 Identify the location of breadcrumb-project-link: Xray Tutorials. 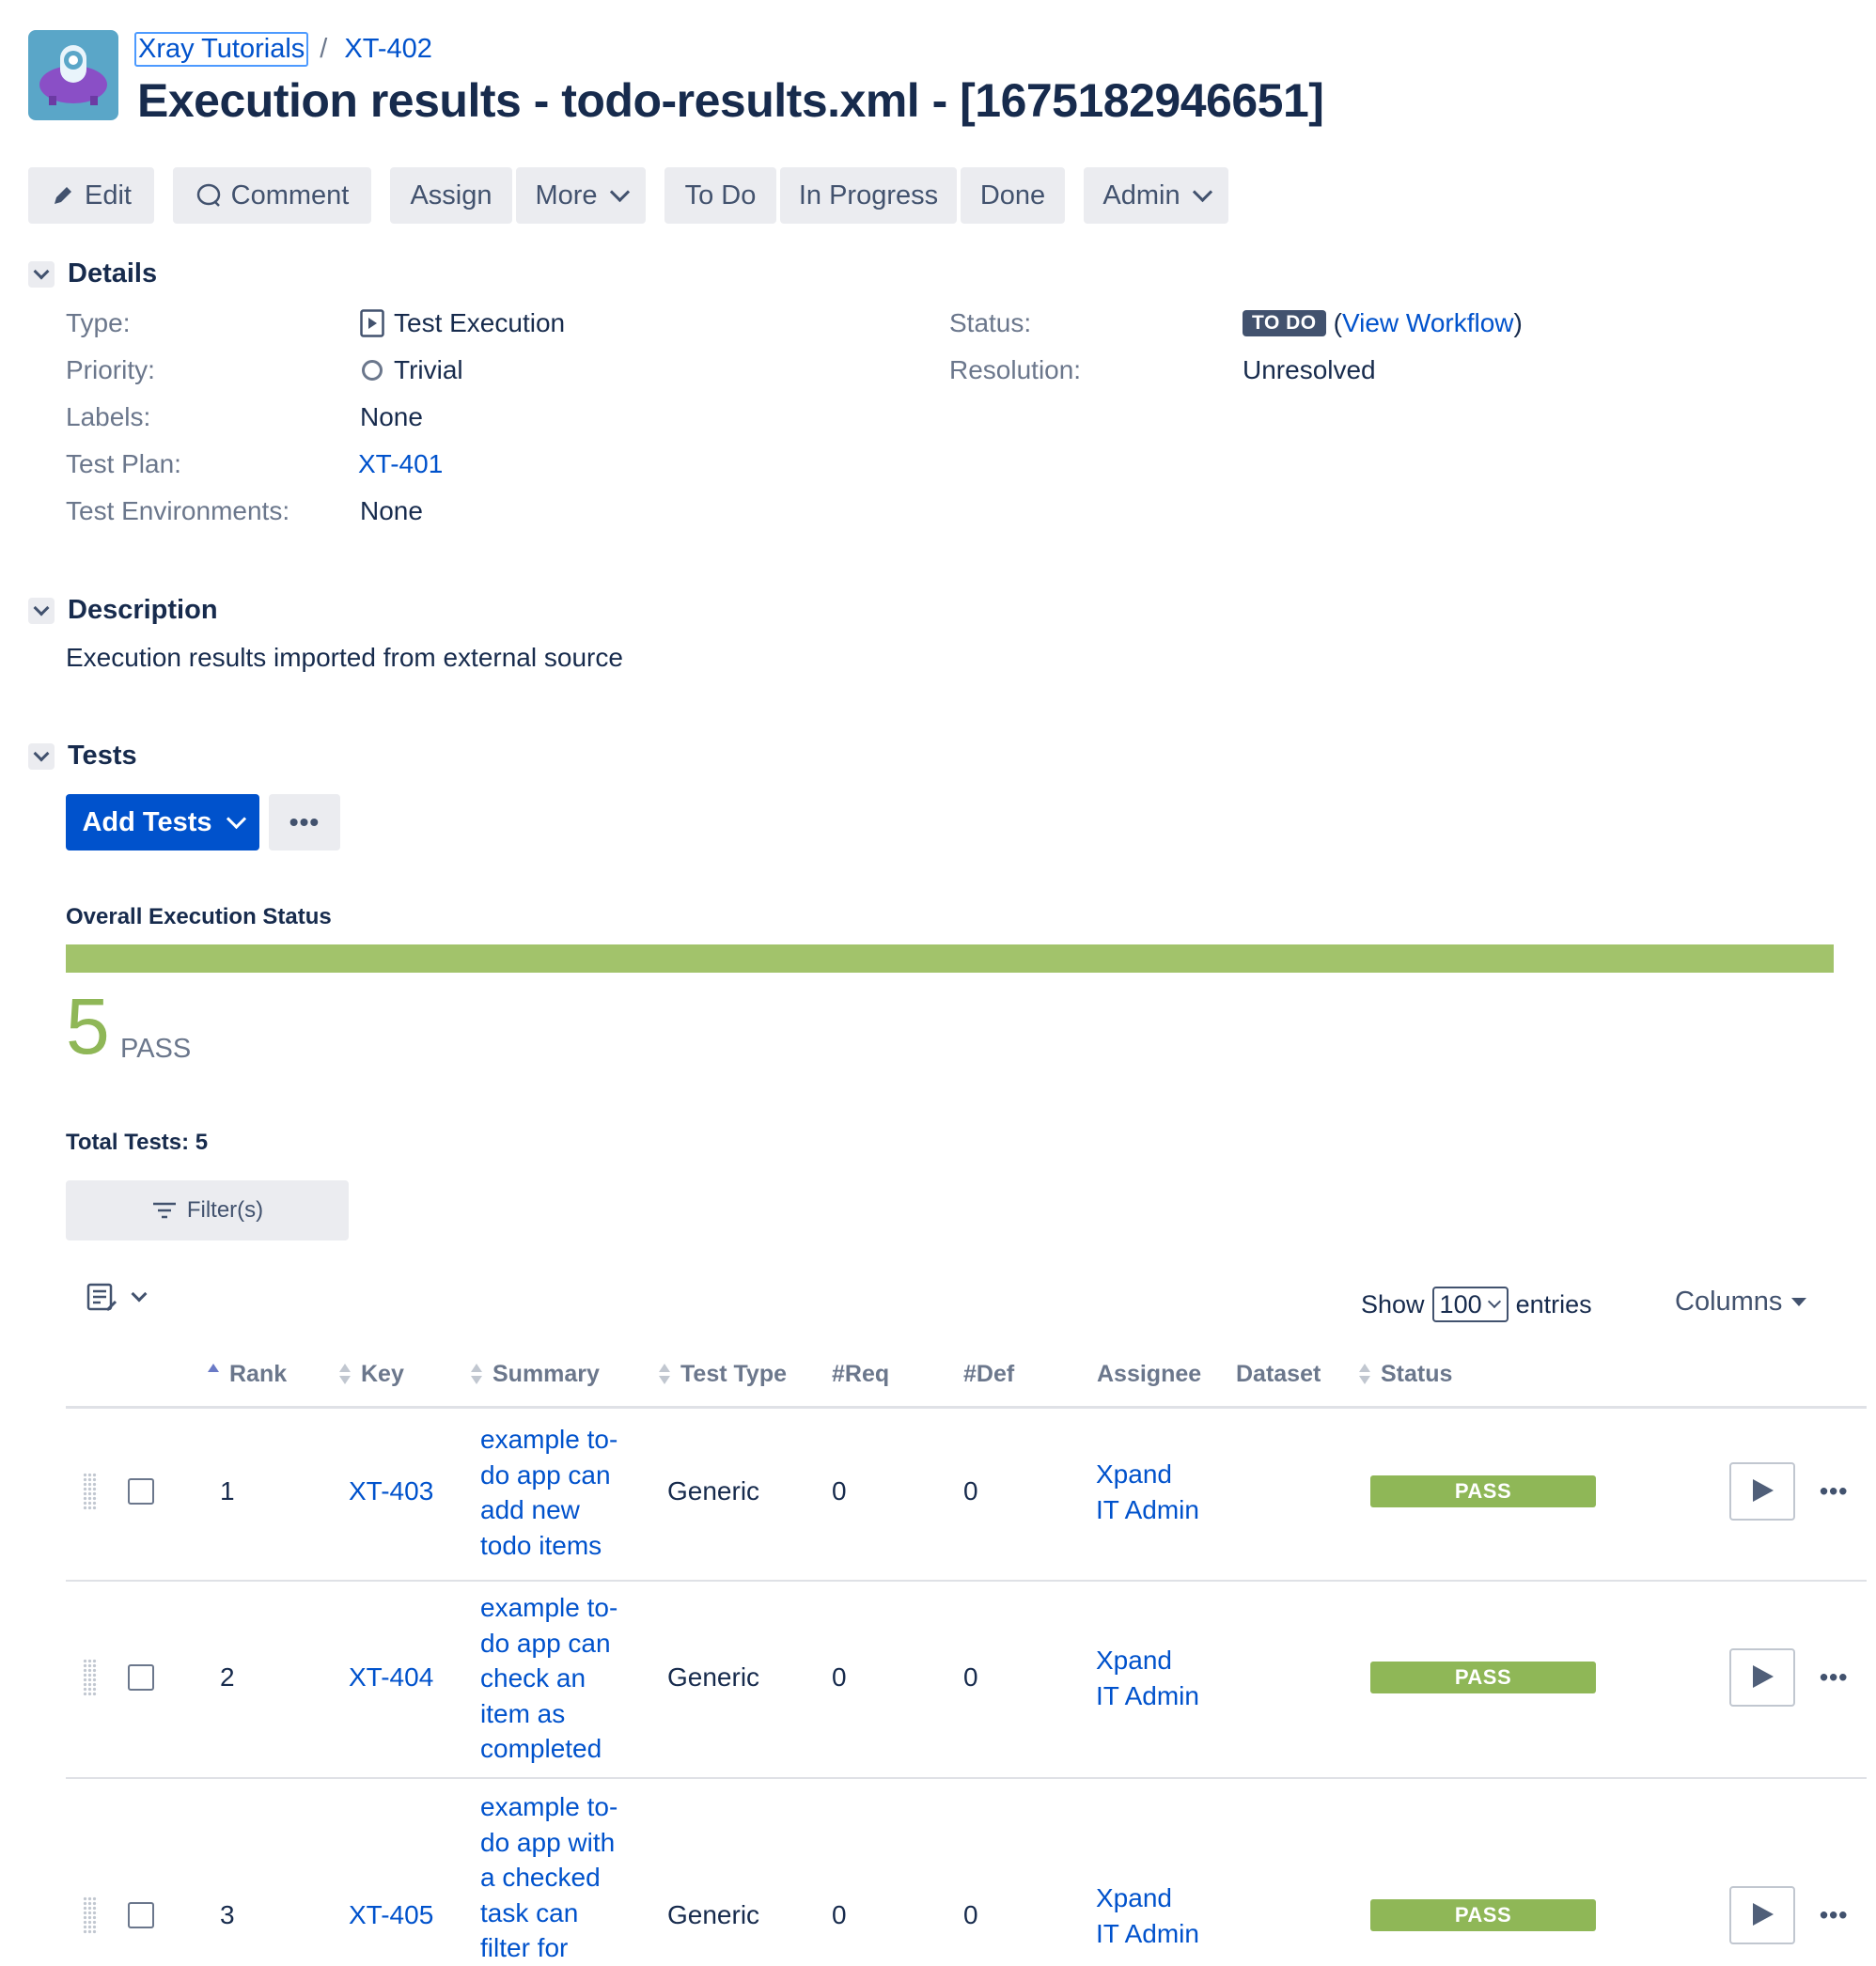
(222, 49).